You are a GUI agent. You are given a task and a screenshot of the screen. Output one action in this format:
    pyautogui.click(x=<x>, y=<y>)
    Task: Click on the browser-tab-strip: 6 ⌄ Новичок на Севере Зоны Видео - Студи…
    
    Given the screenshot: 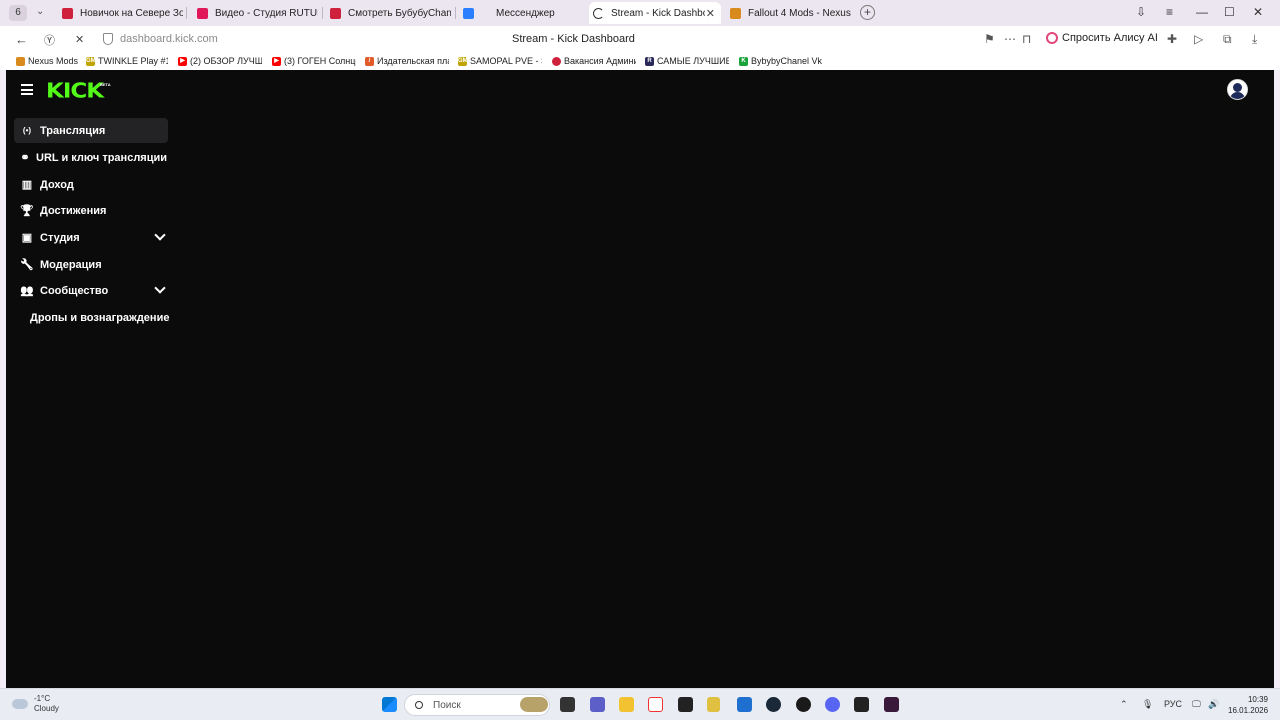 What is the action you would take?
    pyautogui.click(x=640, y=13)
    